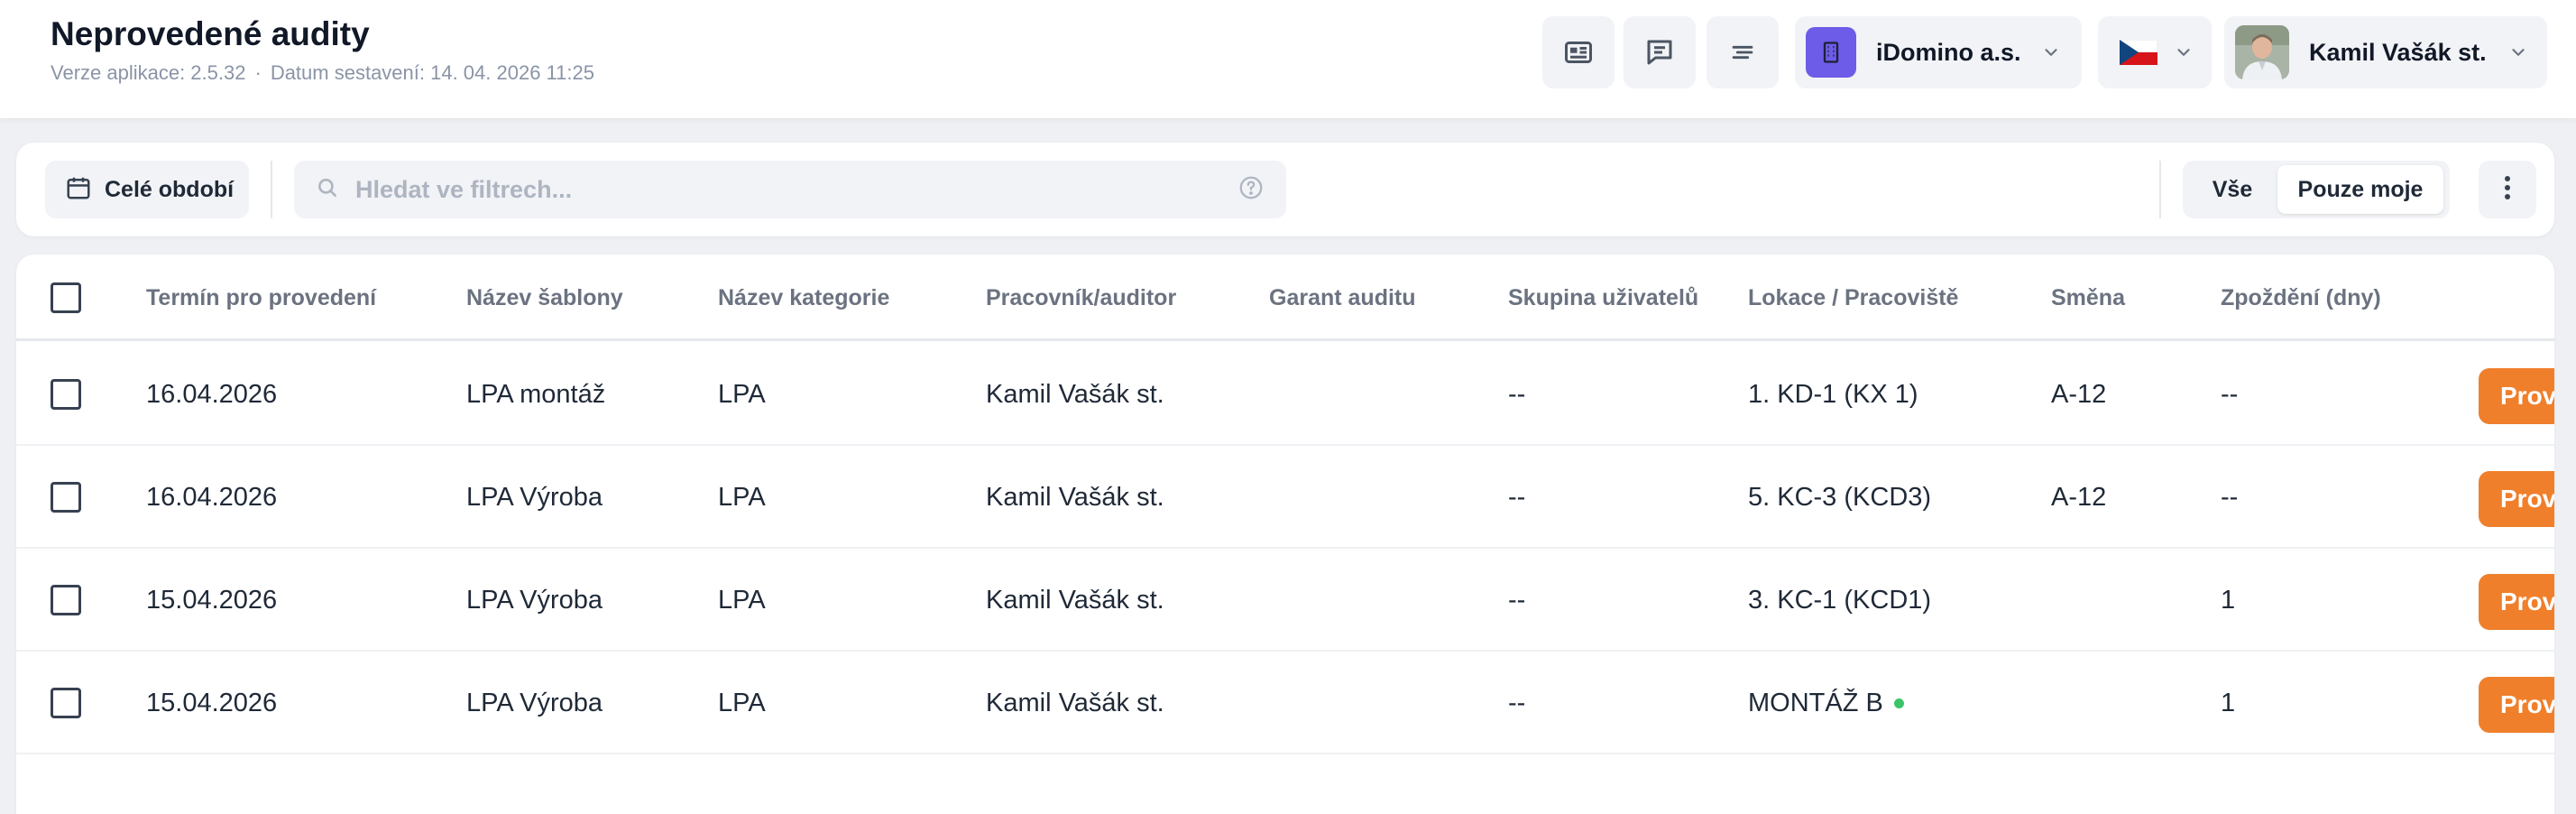  What do you see at coordinates (66, 298) in the screenshot?
I see `select-all-checkbox` at bounding box center [66, 298].